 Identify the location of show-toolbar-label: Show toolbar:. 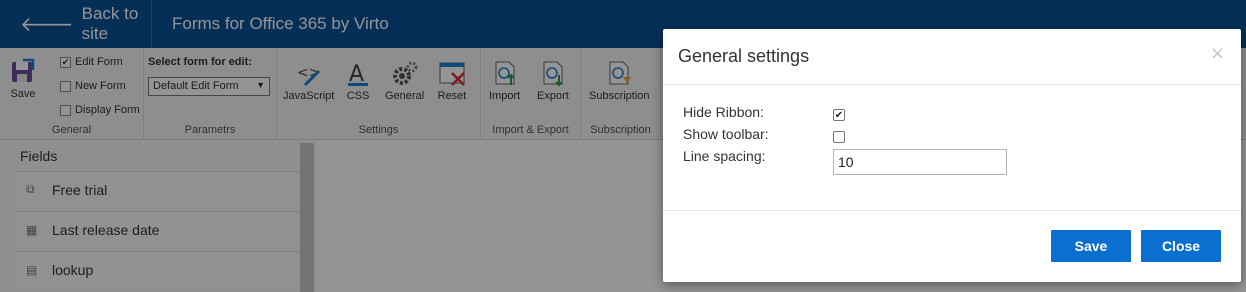
(726, 134).